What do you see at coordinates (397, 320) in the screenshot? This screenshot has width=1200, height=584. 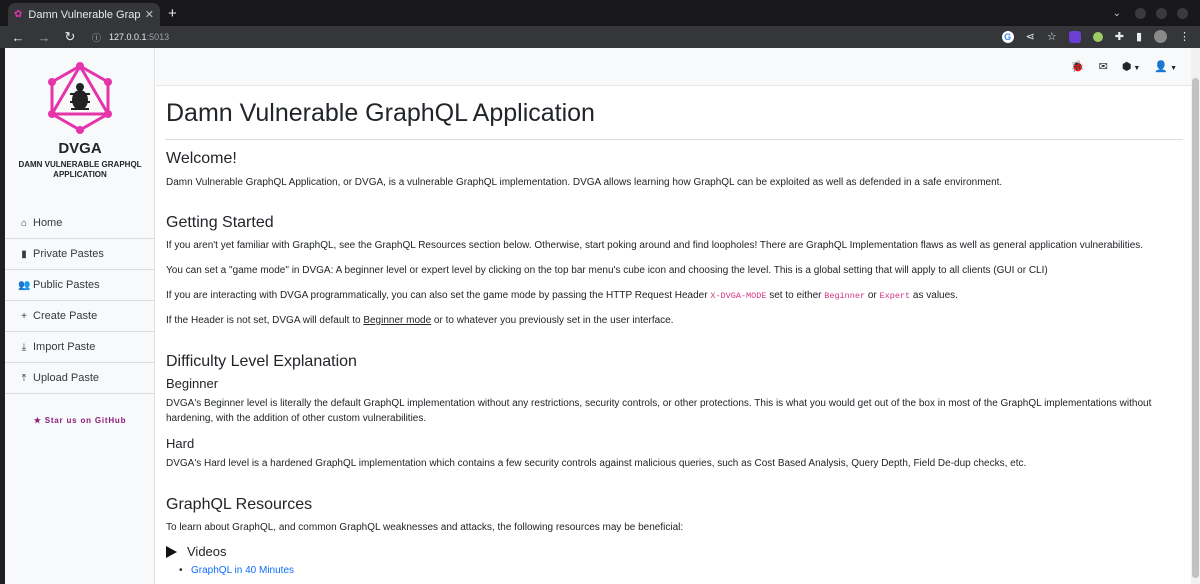 I see `beginner-mode-text: Beginner mode` at bounding box center [397, 320].